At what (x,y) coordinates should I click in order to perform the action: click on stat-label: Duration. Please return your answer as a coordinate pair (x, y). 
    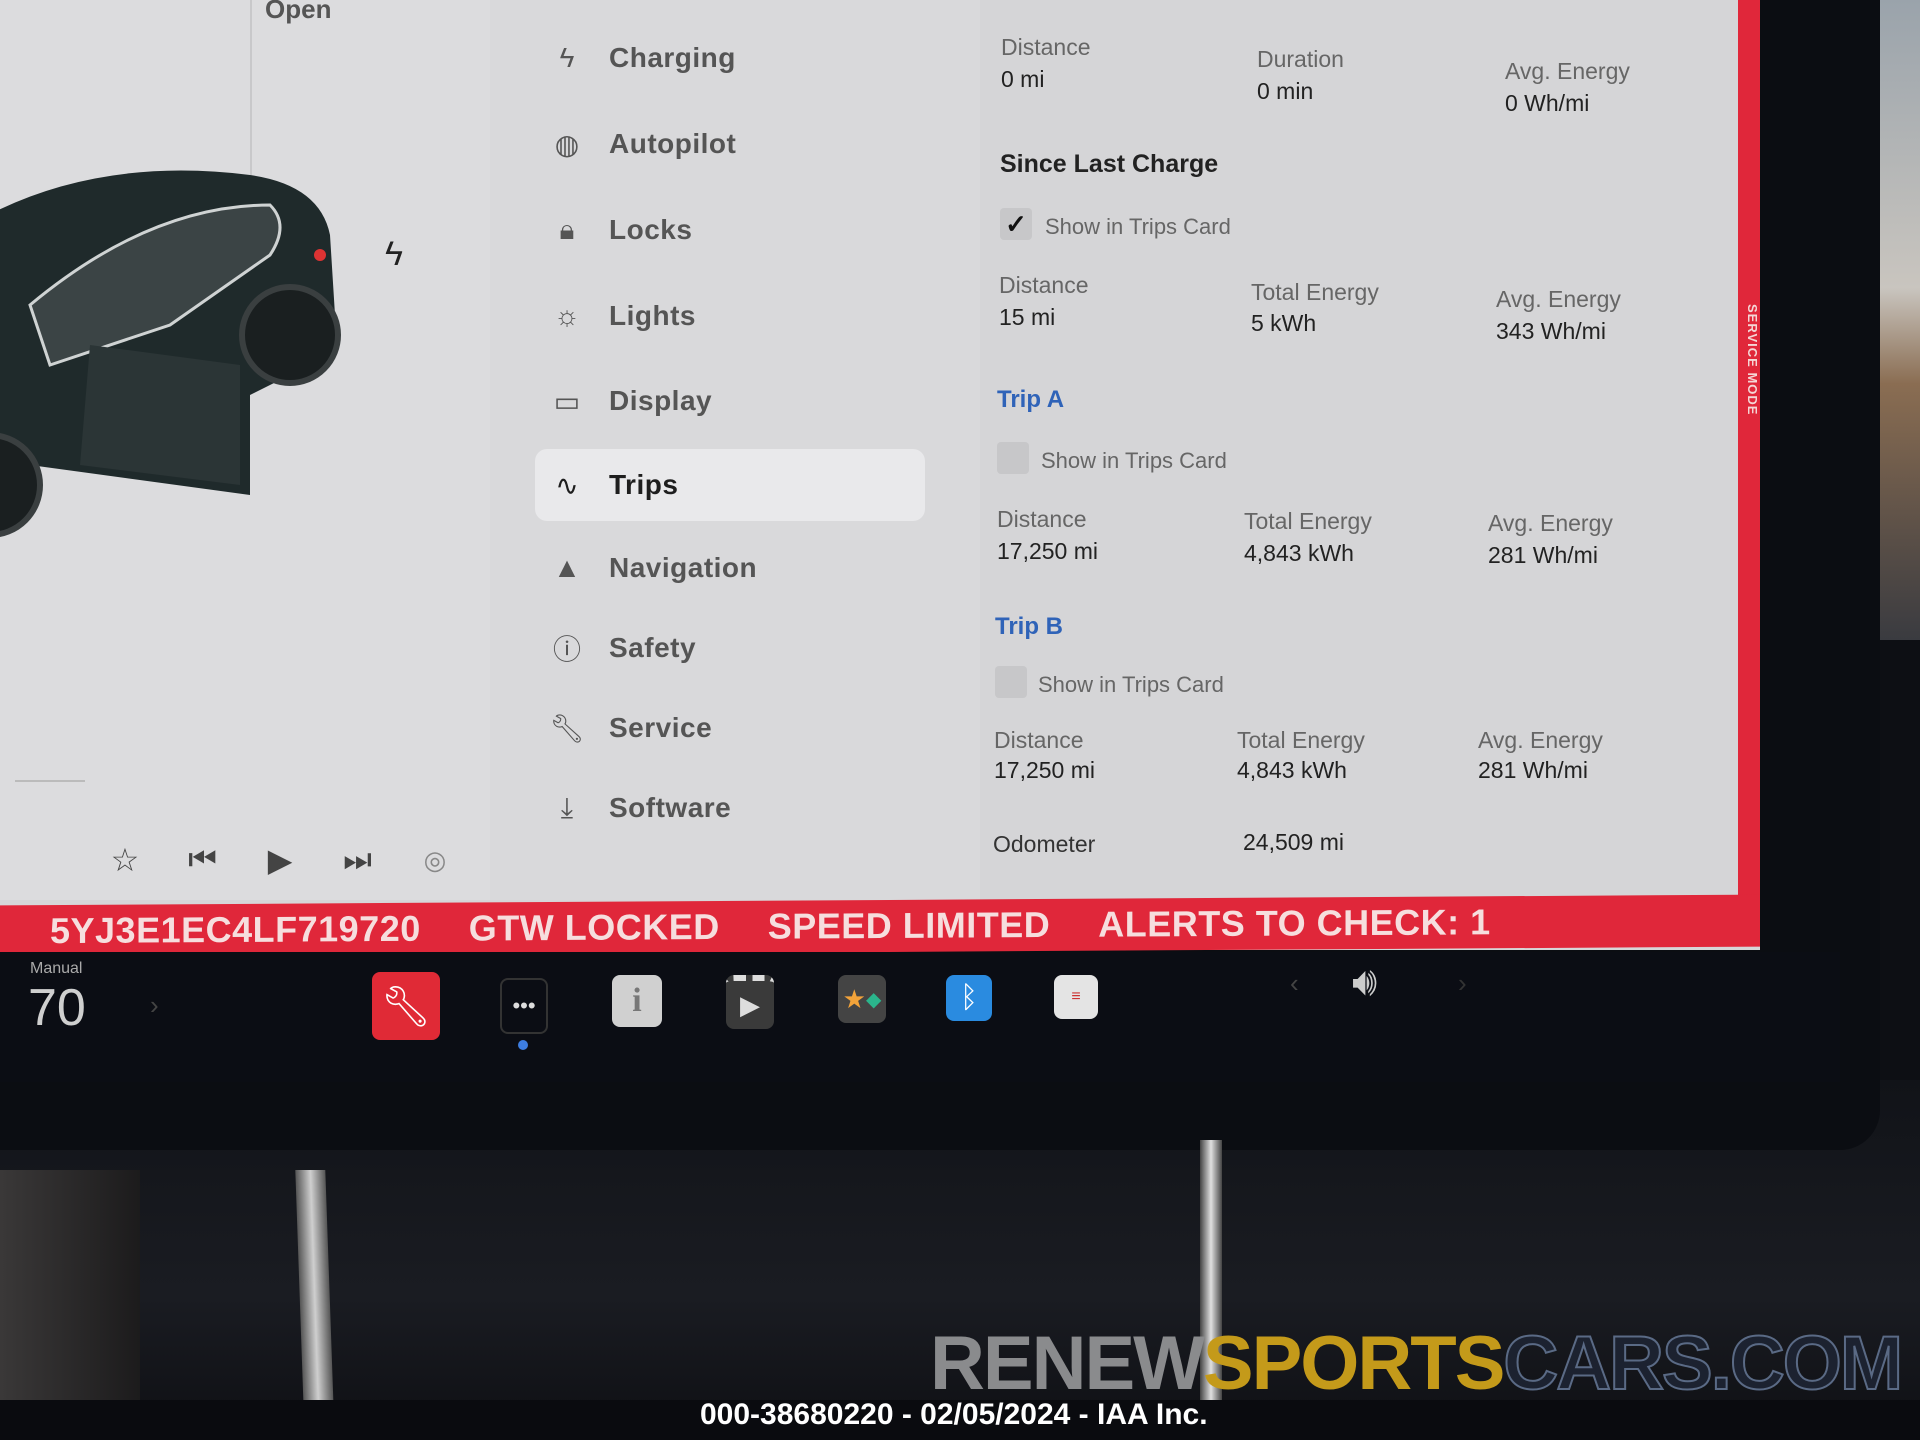
    Looking at the image, I should click on (1300, 59).